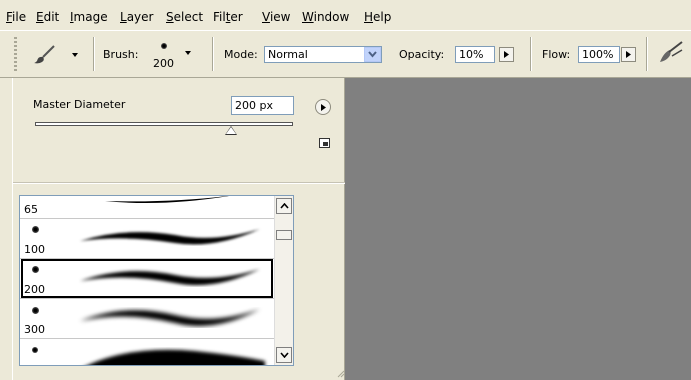 This screenshot has height=380, width=691. I want to click on opacity-slider-button, so click(506, 54).